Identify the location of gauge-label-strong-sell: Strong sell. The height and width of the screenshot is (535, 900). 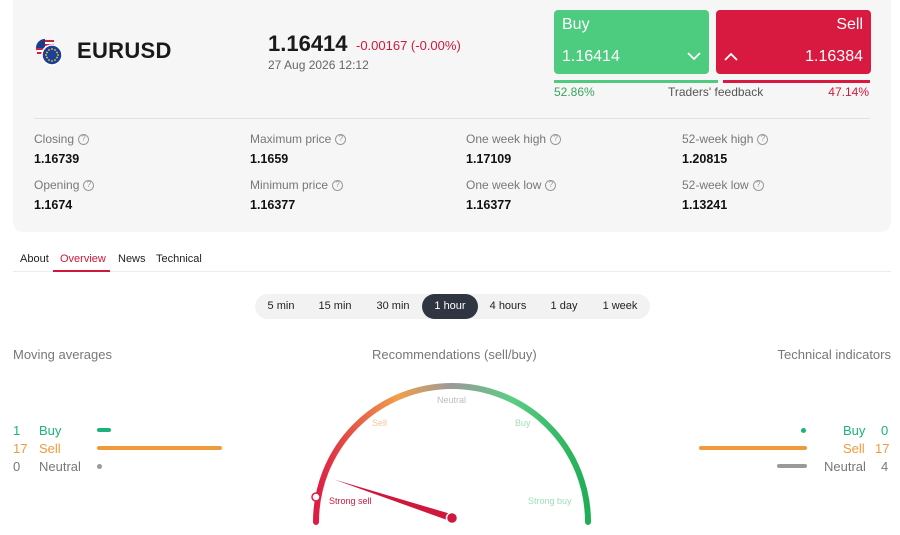
(350, 501).